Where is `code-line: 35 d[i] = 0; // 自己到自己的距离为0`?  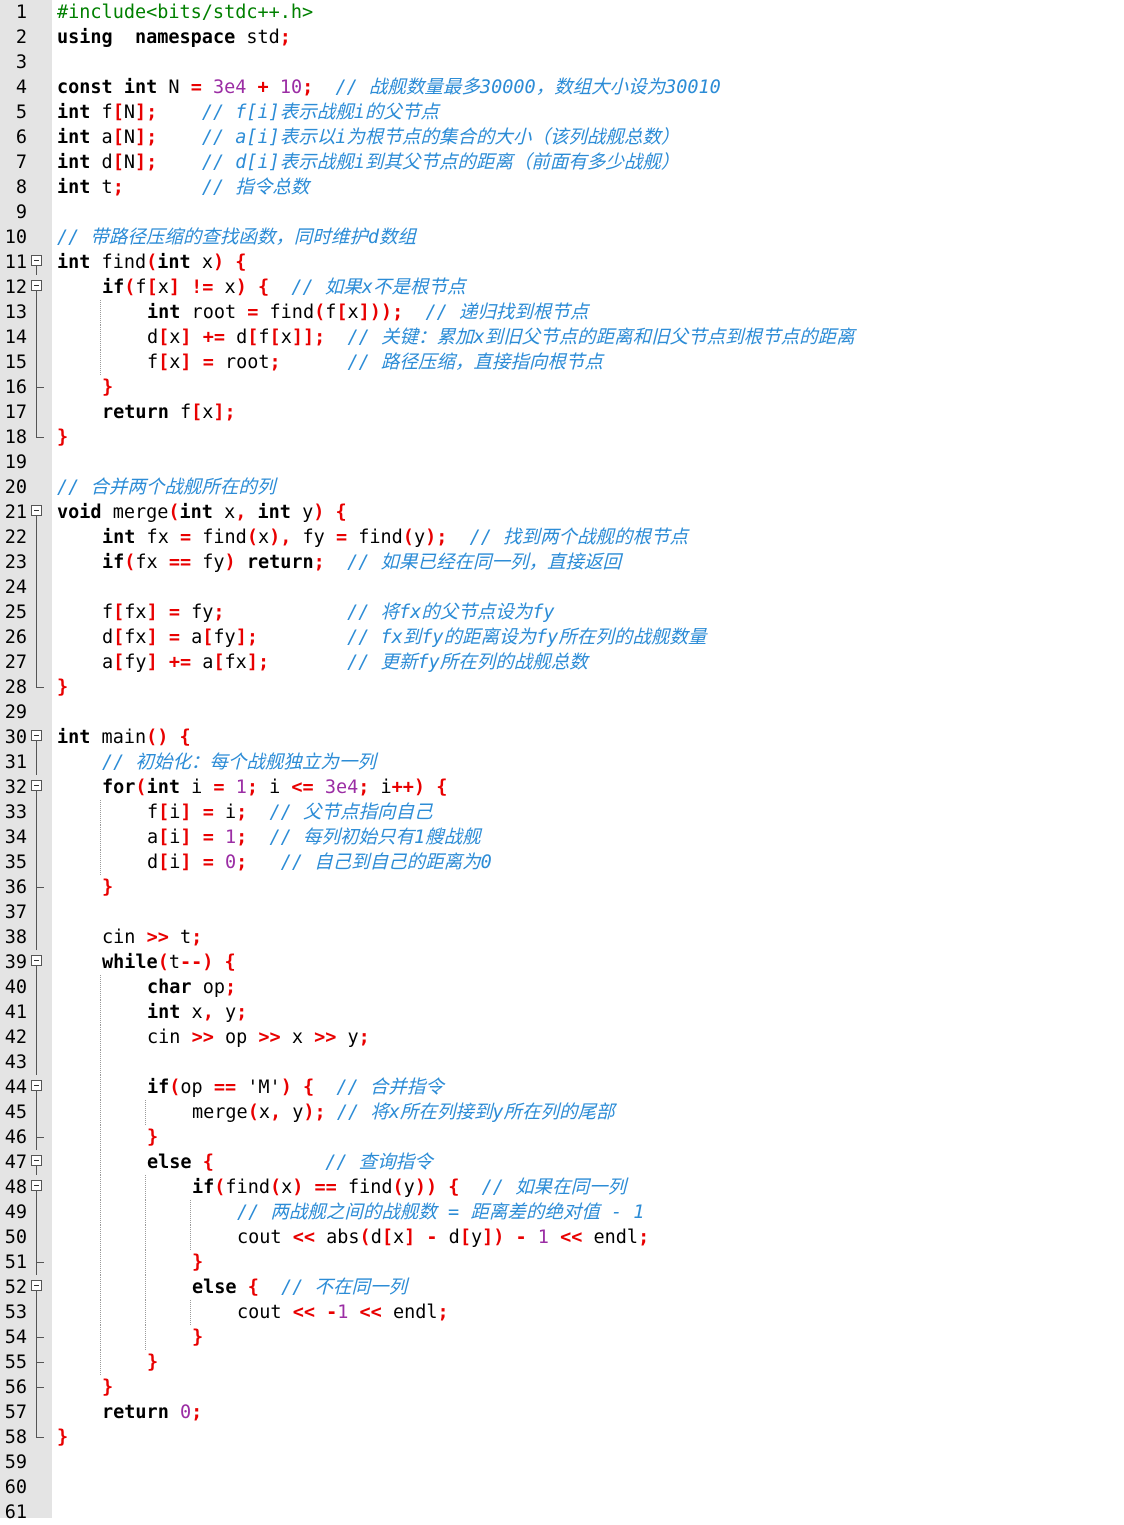
code-line: 35 d[i] = 0; // 自己到自己的距离为0 is located at coordinates (562, 862).